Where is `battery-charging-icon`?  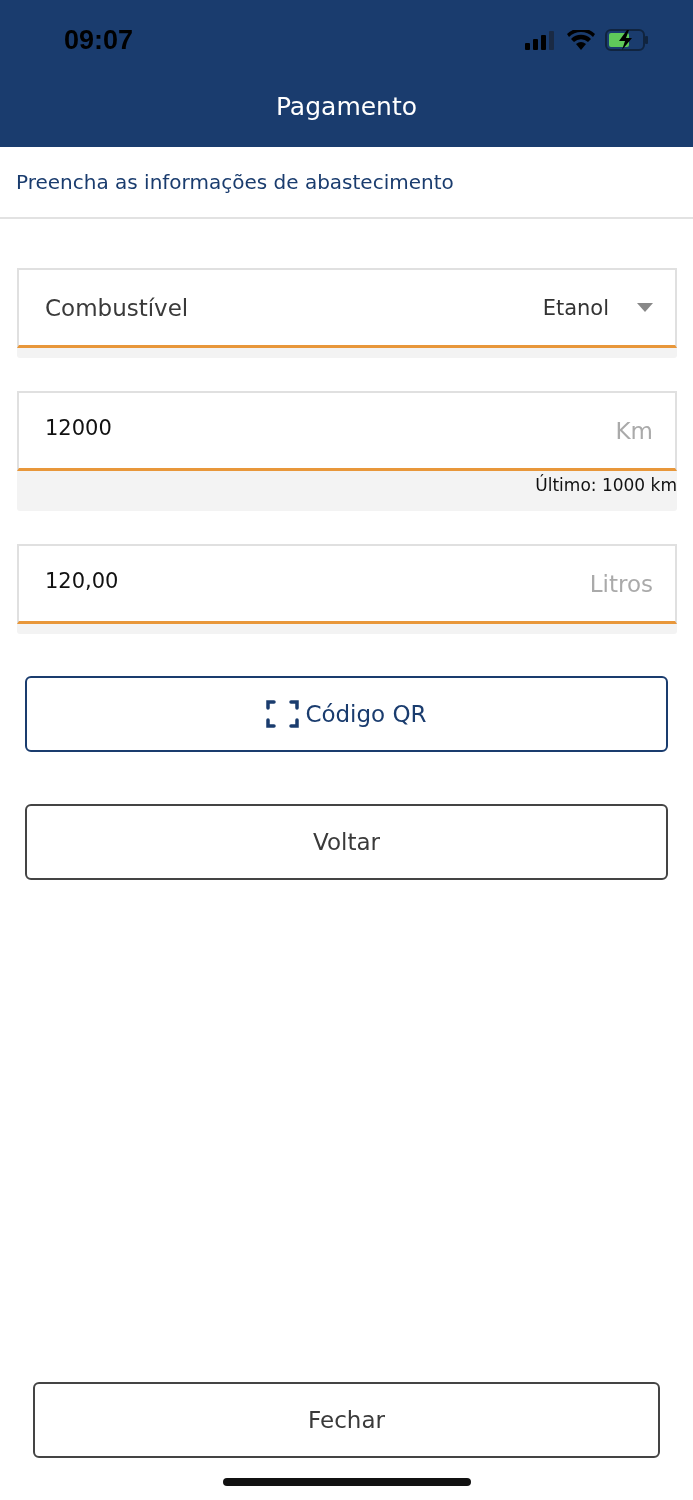 battery-charging-icon is located at coordinates (627, 40).